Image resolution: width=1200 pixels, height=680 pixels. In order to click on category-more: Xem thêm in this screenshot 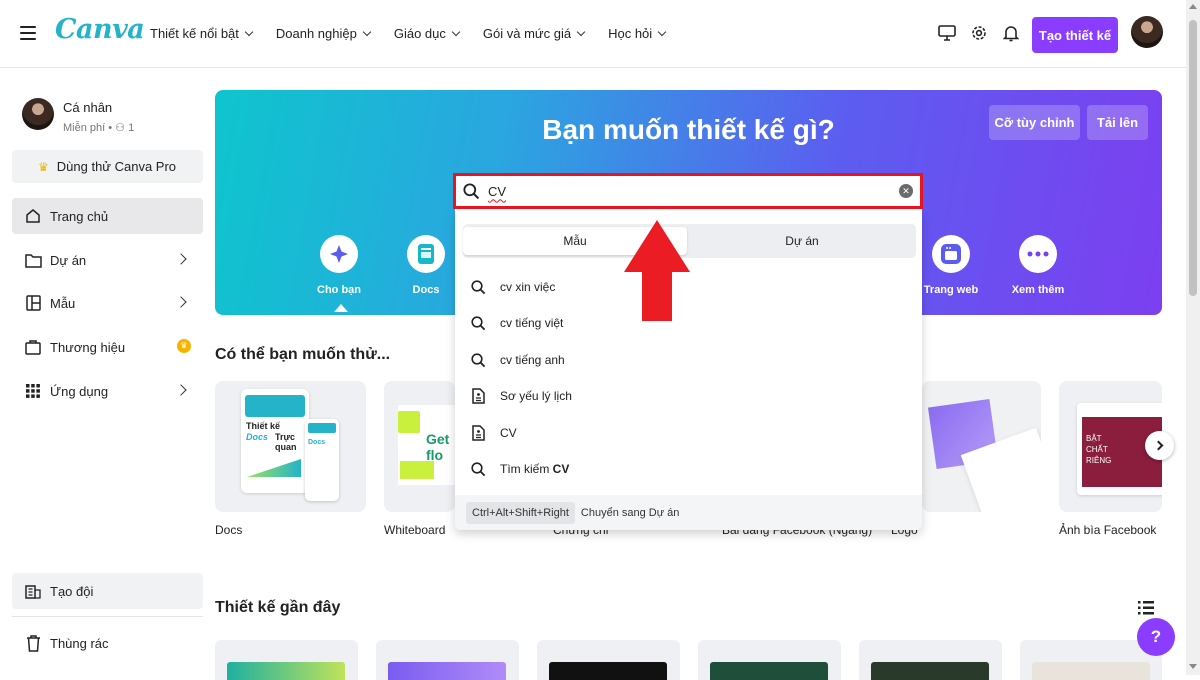, I will do `click(1038, 265)`.